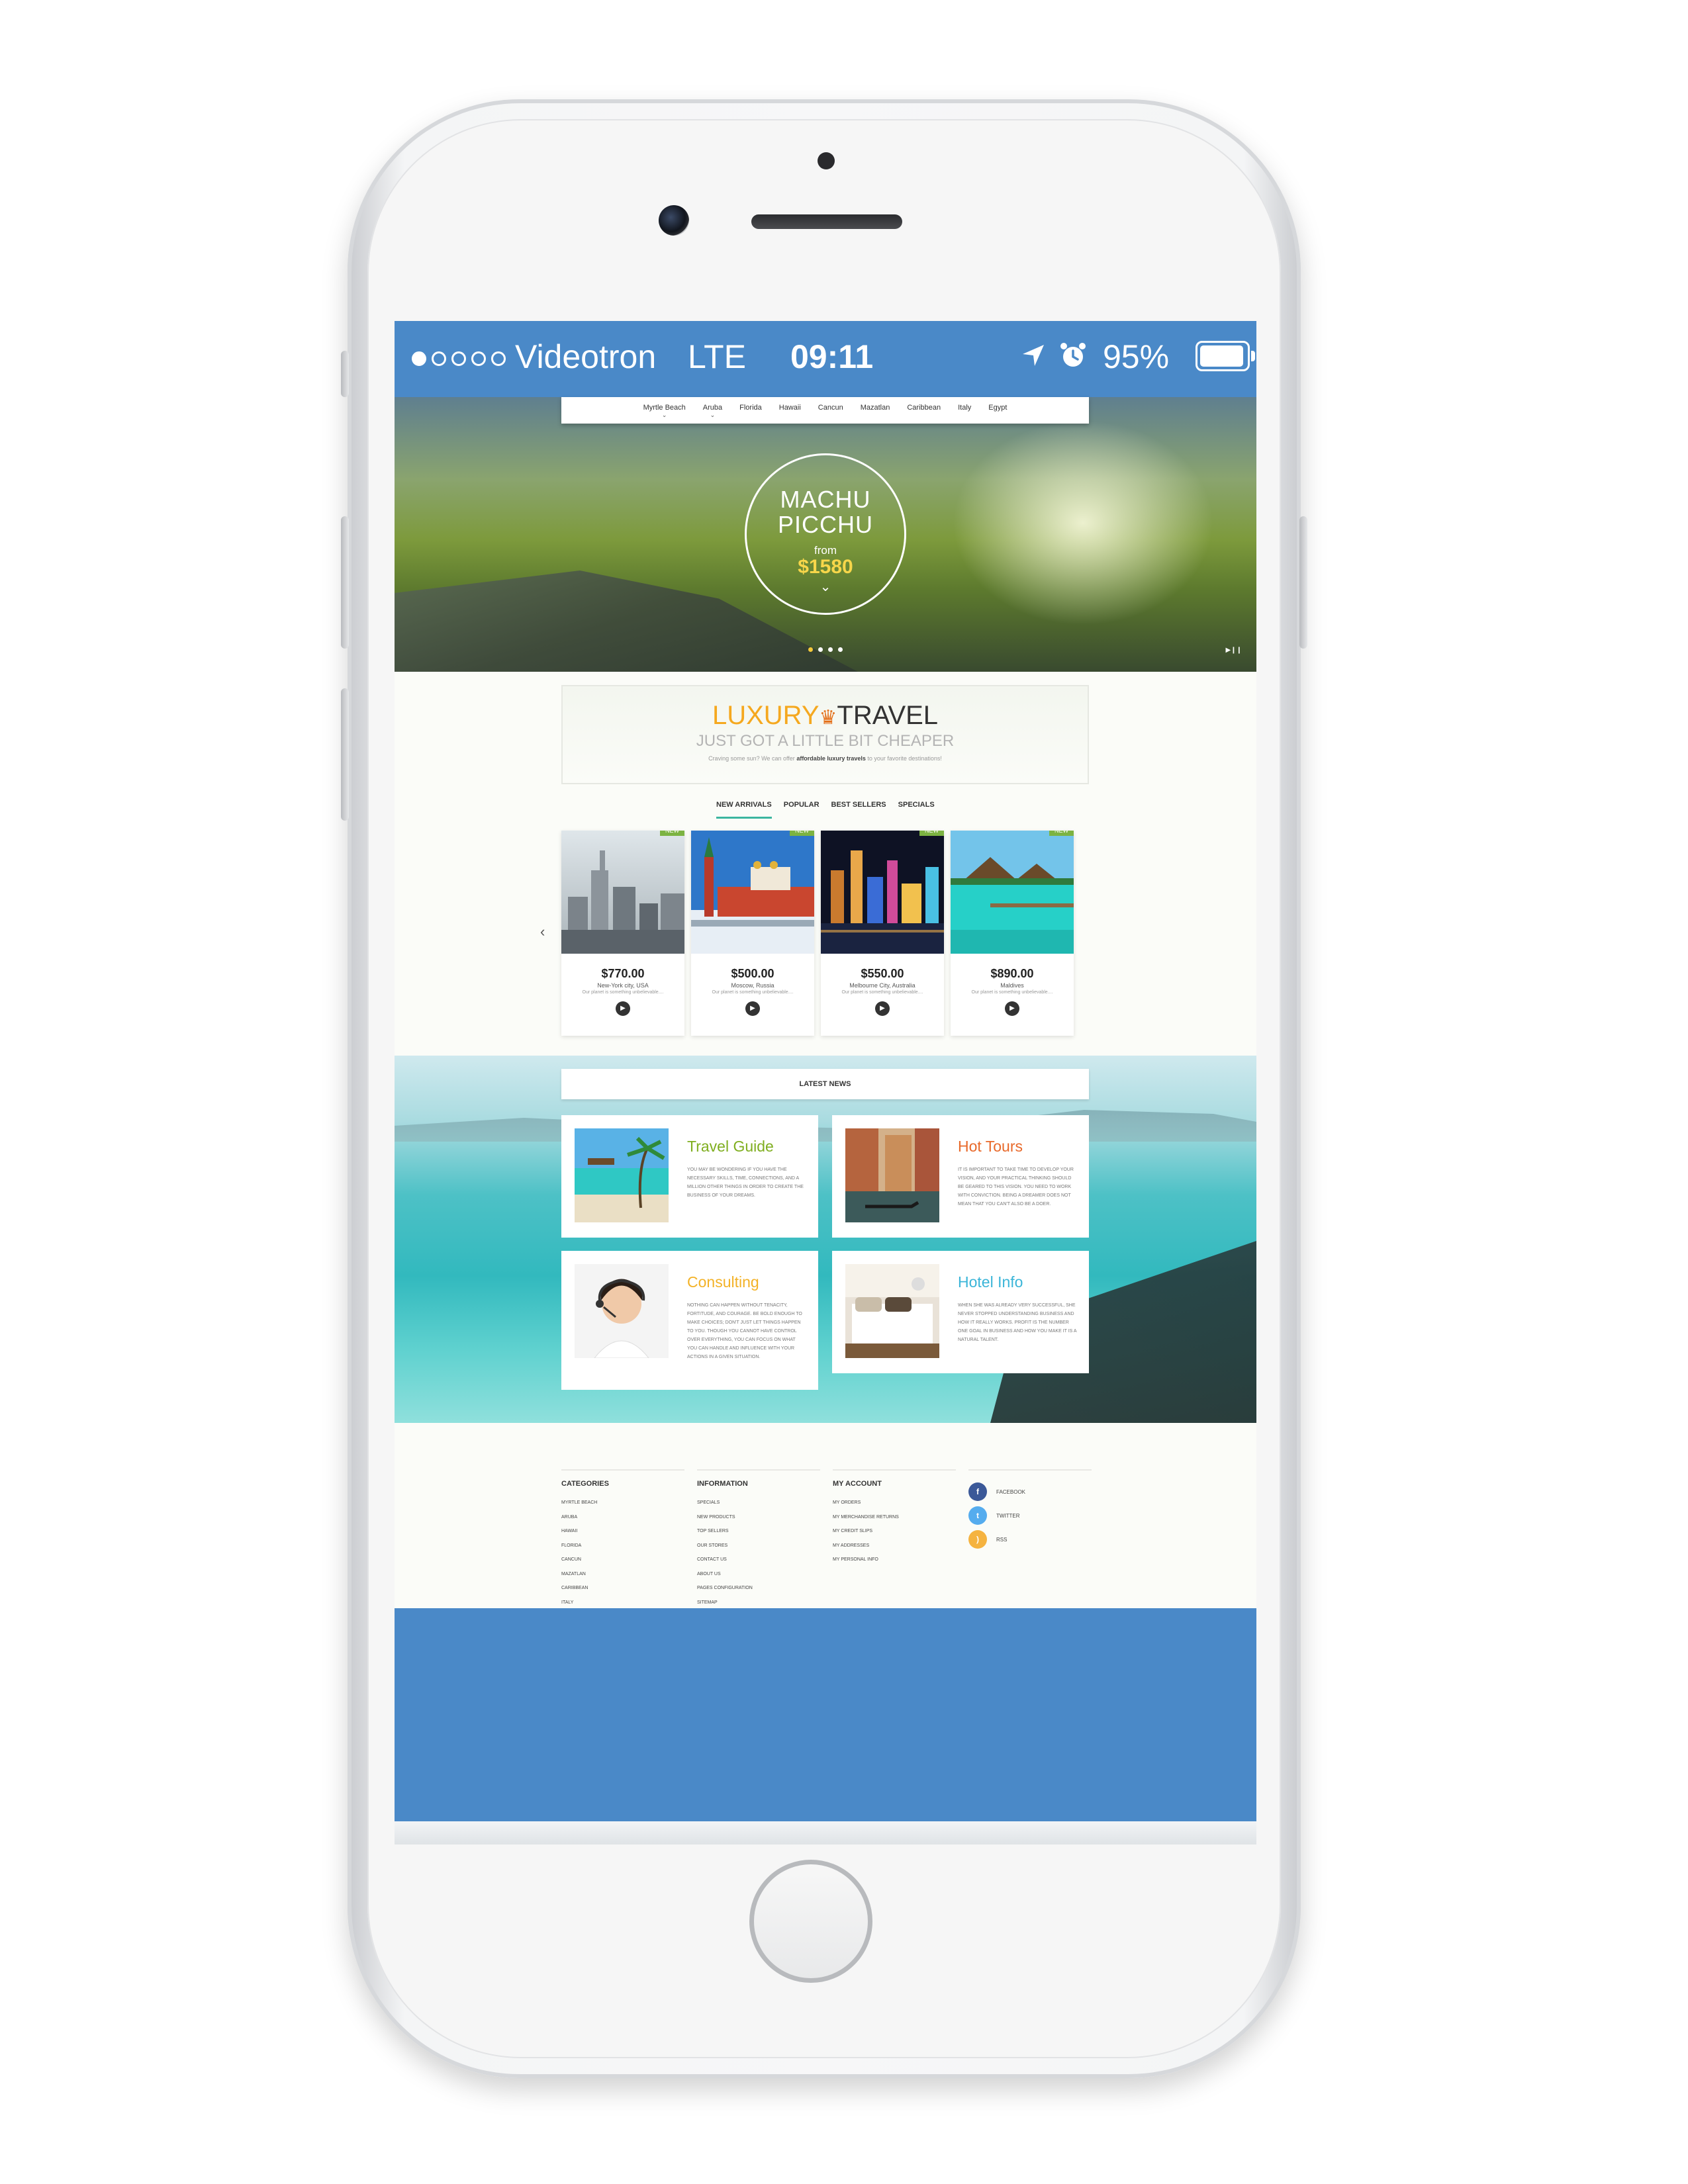 Image resolution: width=1688 pixels, height=2184 pixels. I want to click on social-link-twitter: t TWITTER, so click(1030, 1516).